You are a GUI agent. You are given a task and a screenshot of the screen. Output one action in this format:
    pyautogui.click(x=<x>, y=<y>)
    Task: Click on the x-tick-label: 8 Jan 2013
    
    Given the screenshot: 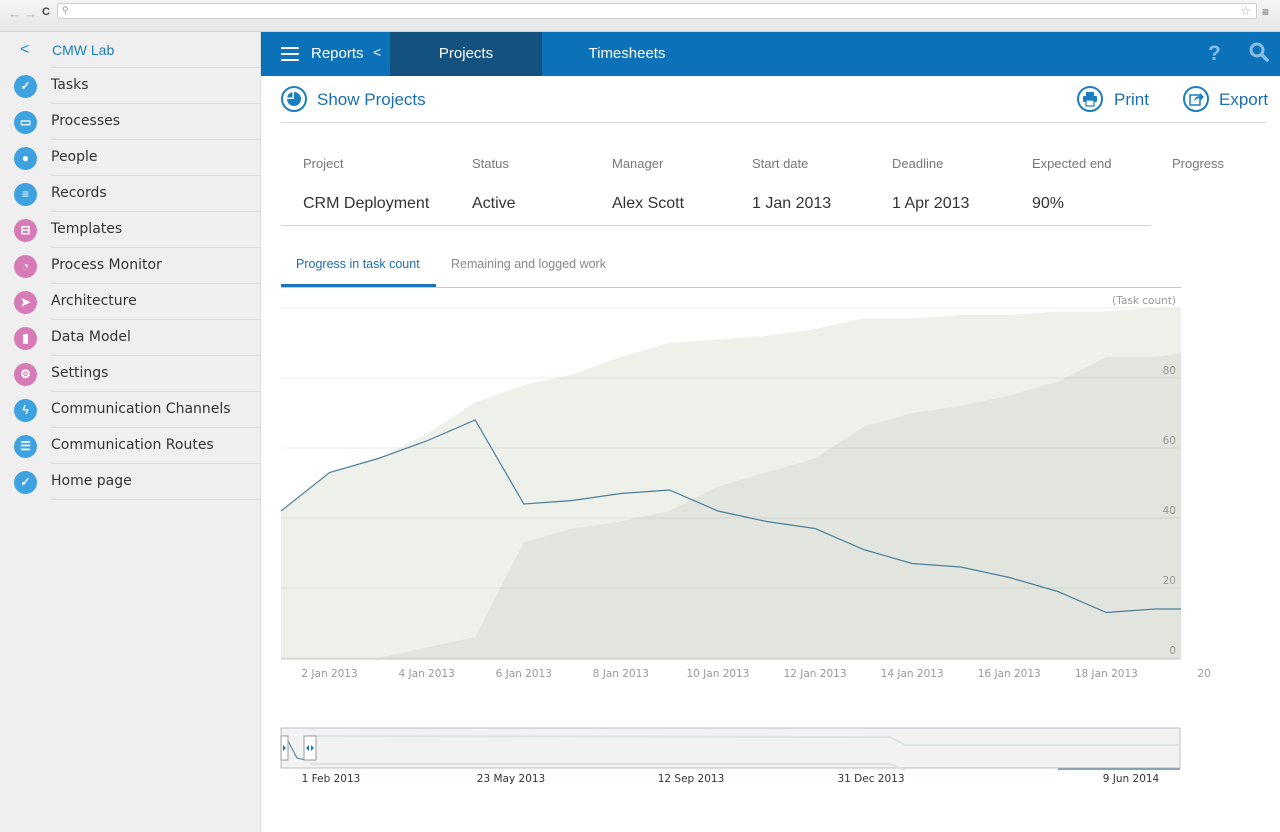 What is the action you would take?
    pyautogui.click(x=621, y=674)
    